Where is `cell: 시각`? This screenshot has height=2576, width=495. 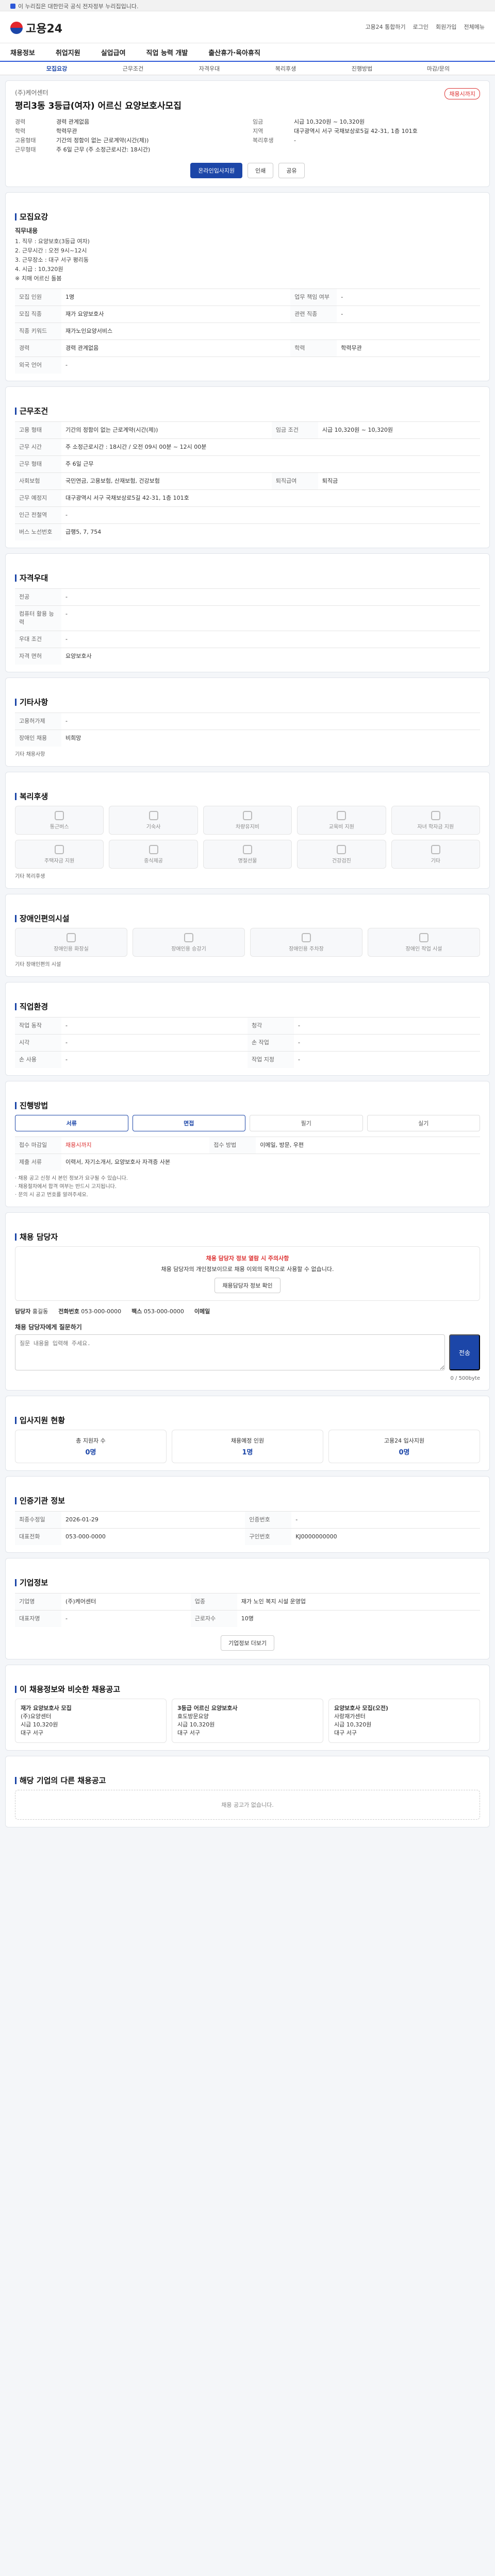 cell: 시각 is located at coordinates (38, 1043).